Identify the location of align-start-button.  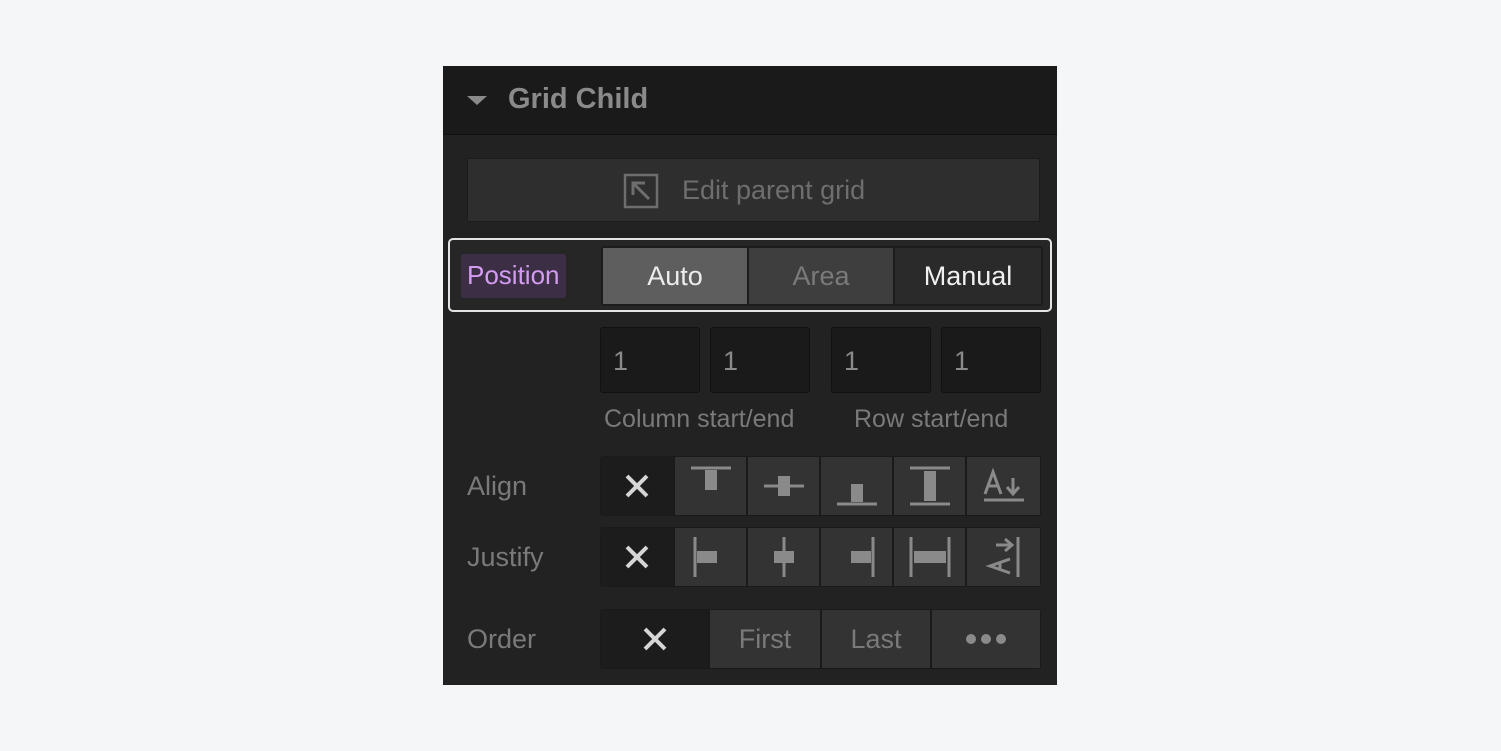
(710, 486).